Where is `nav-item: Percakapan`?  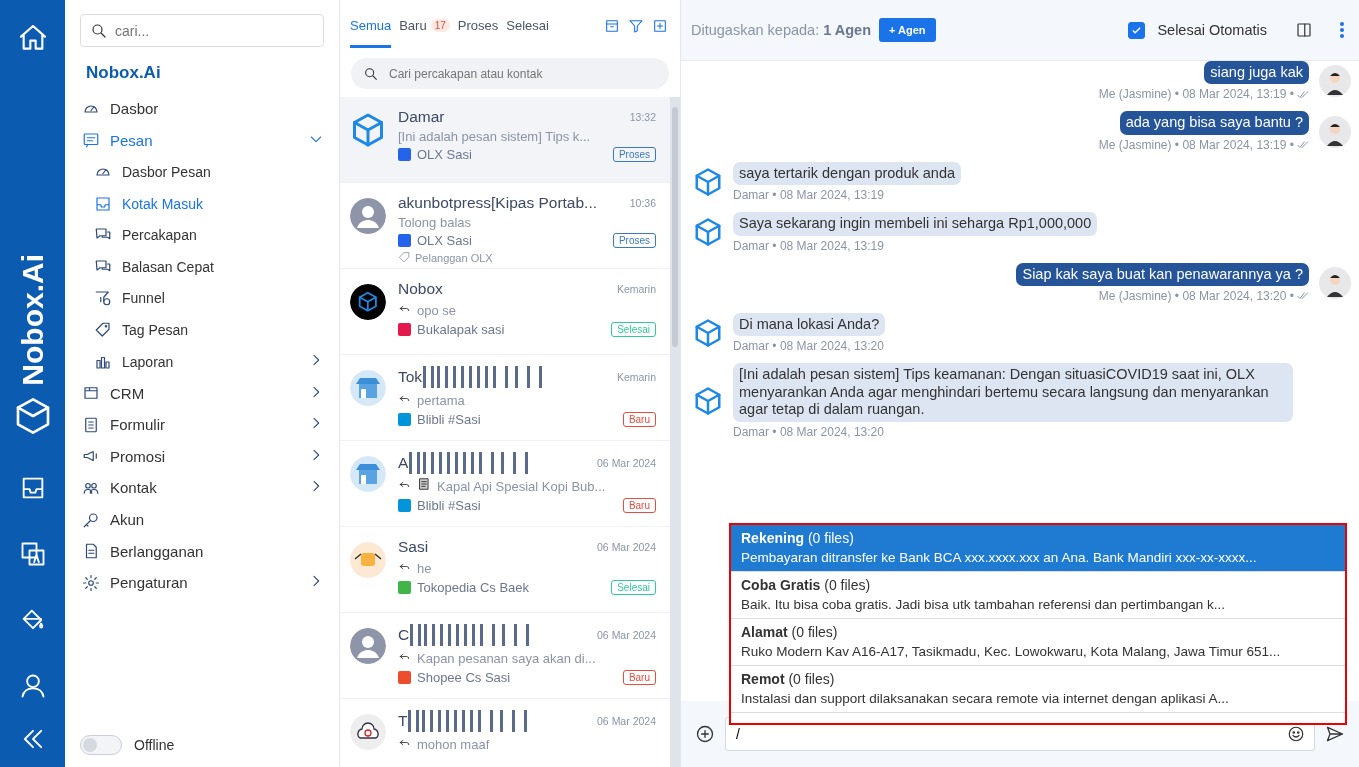
nav-item: Percakapan is located at coordinates (202, 235).